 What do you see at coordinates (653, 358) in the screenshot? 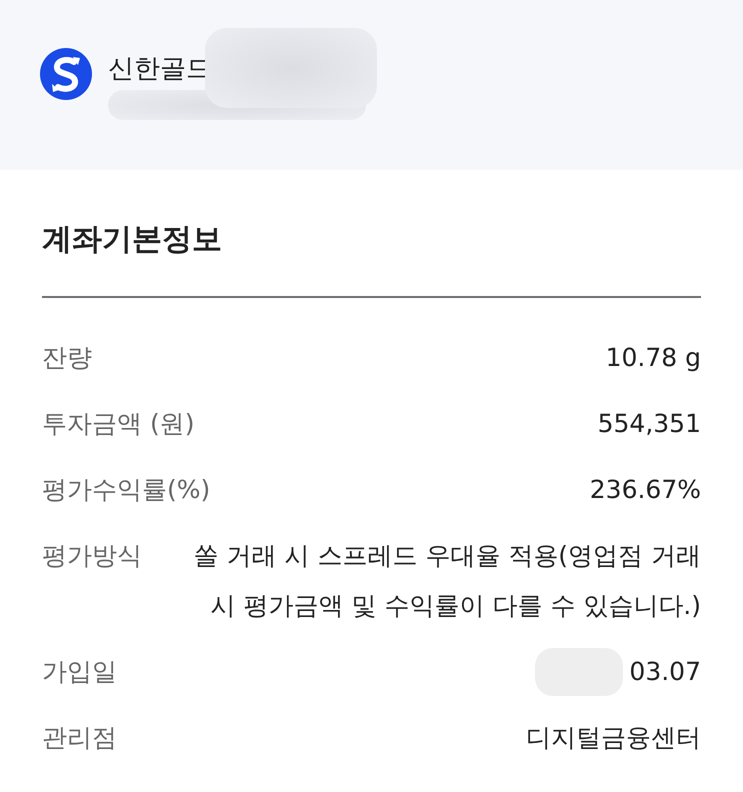
I see `field-value: 10.78 g` at bounding box center [653, 358].